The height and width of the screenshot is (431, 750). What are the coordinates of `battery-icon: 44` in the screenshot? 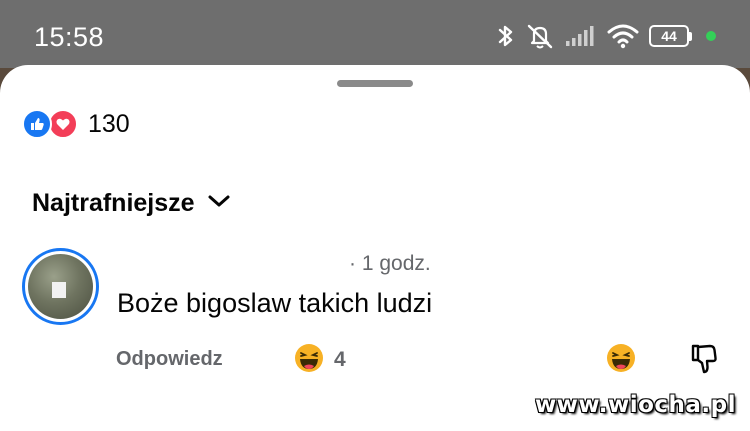 It's located at (670, 36).